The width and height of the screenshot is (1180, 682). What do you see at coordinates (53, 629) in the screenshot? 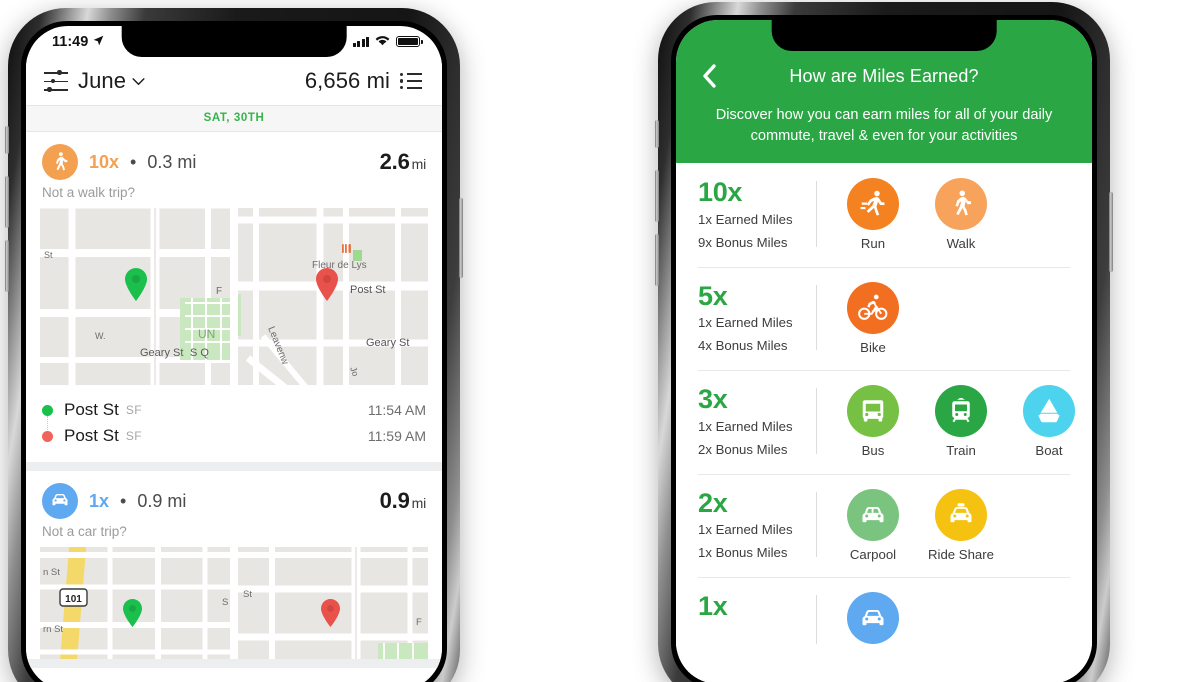
I see `svg-text: rn St` at bounding box center [53, 629].